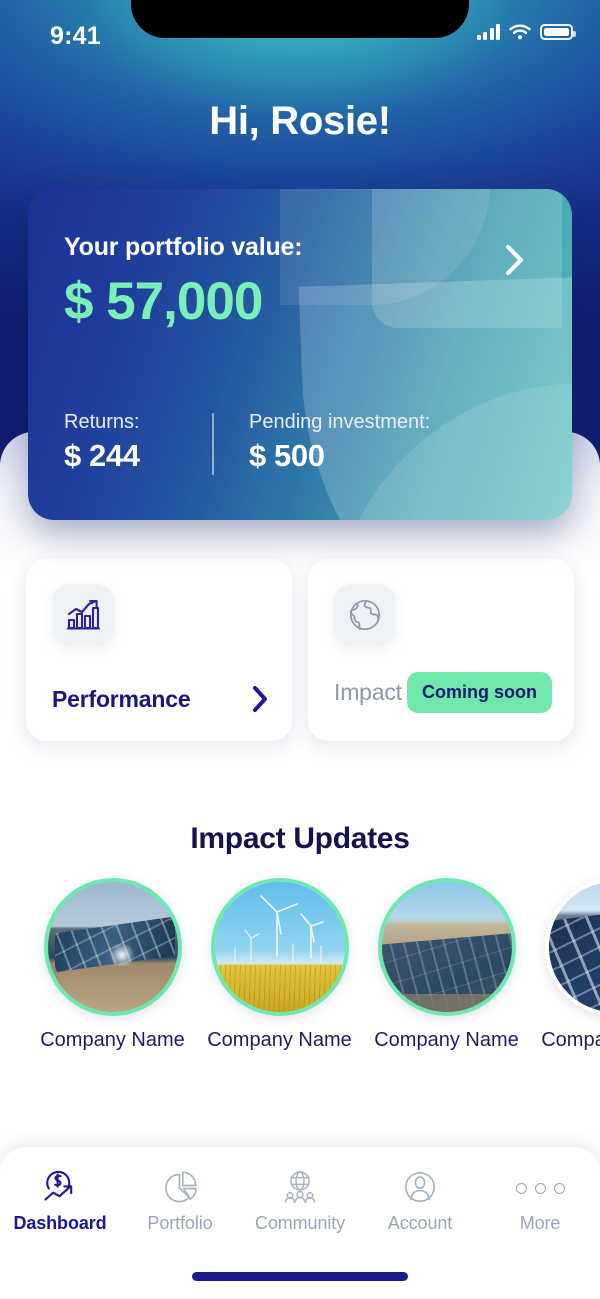  Describe the element at coordinates (75, 36) in the screenshot. I see `status-bar-clock: 9:41` at that location.